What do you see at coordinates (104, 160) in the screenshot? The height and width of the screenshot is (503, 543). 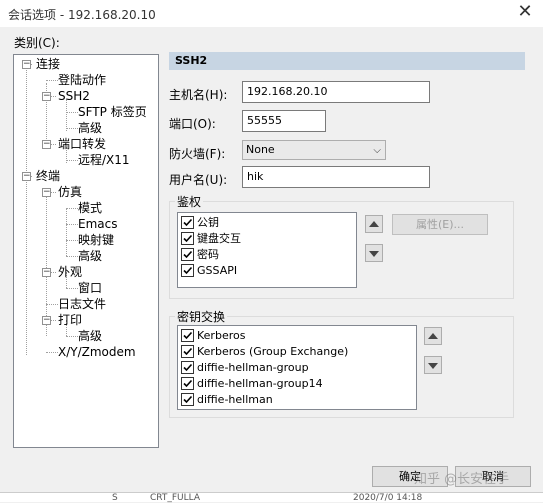 I see `tree-item-remote-x11: 远程/X11` at bounding box center [104, 160].